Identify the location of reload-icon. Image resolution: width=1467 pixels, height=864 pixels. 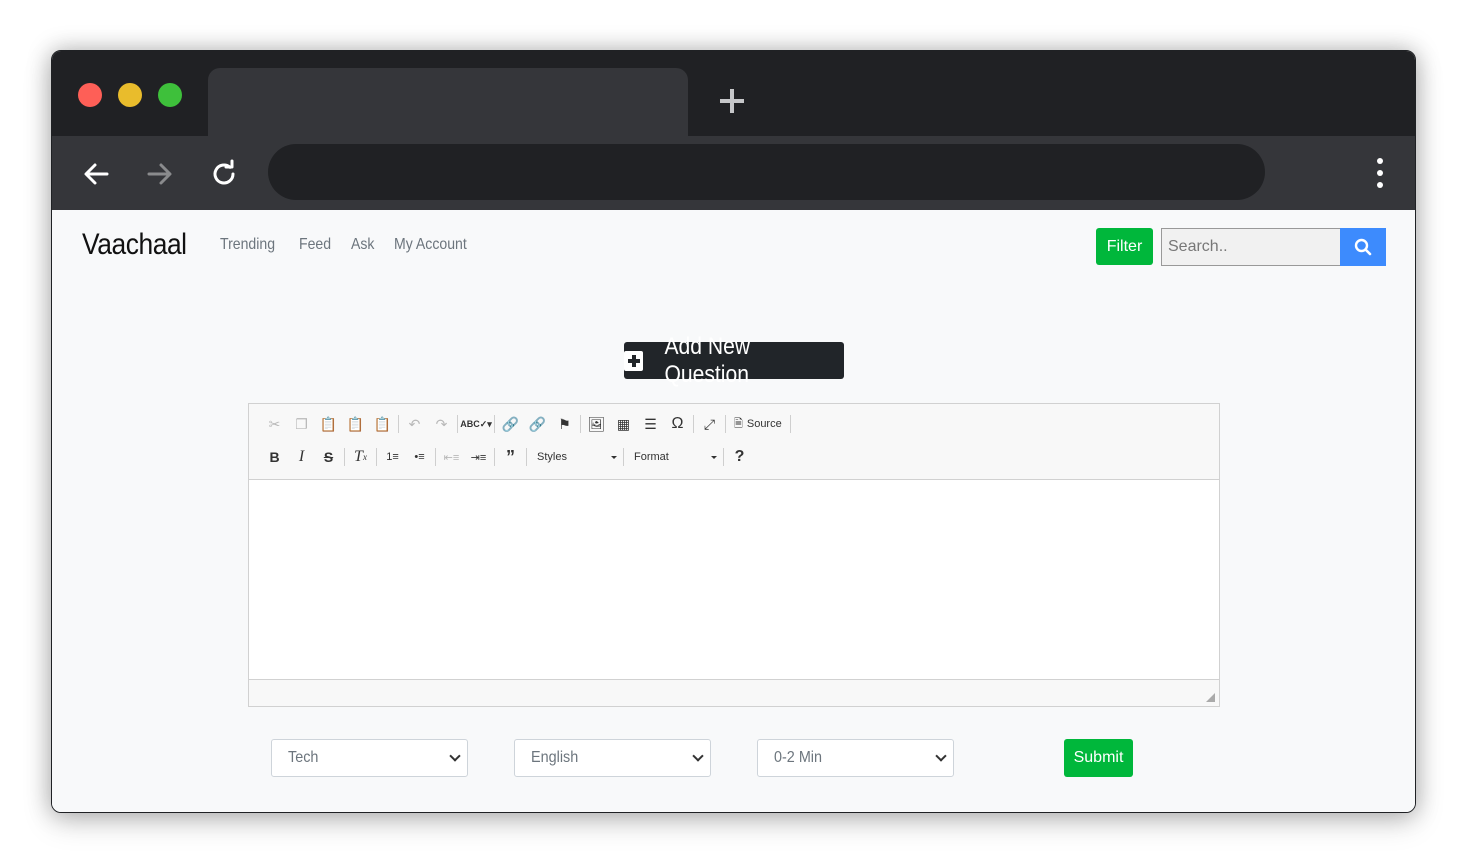
(224, 174).